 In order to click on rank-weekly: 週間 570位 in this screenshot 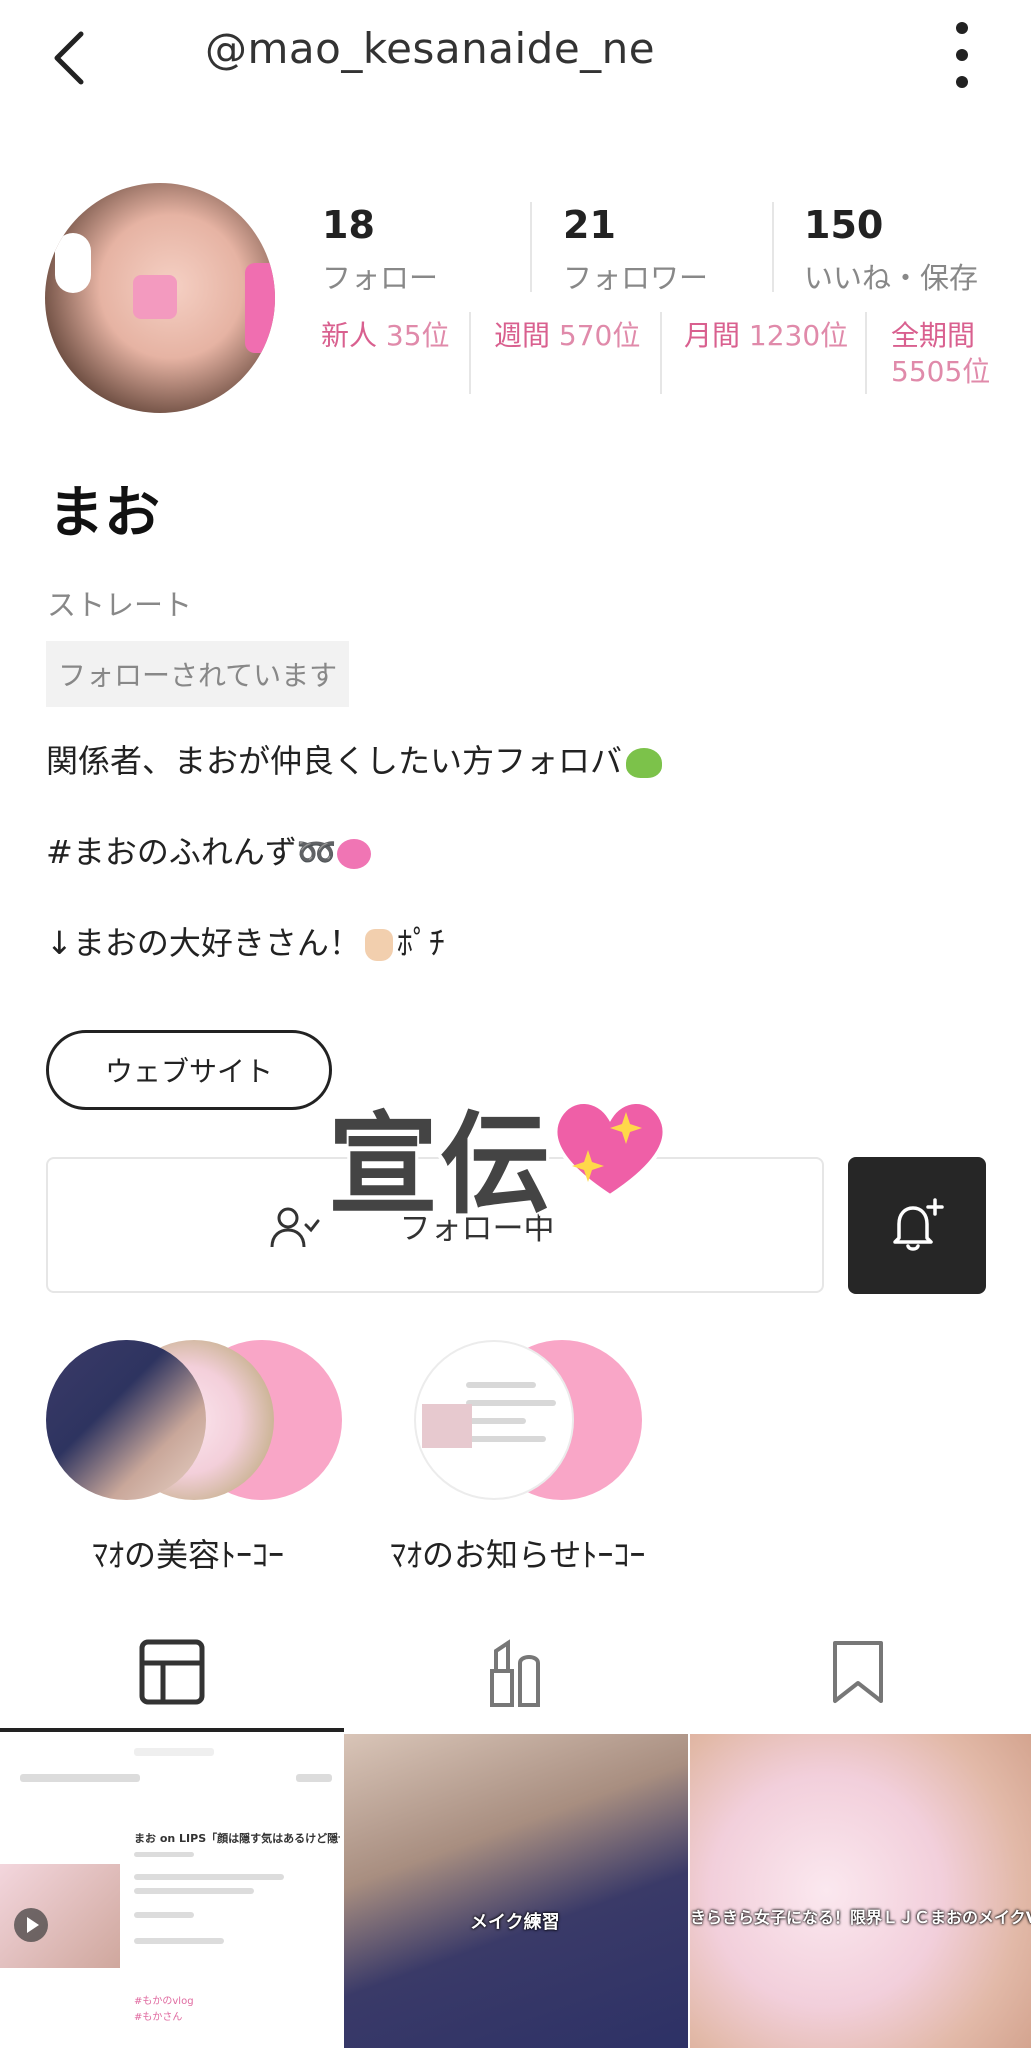, I will do `click(567, 336)`.